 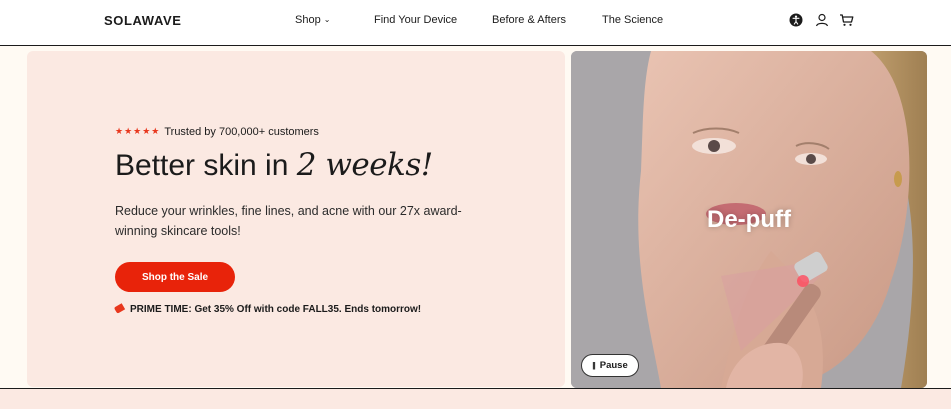 I want to click on nav-shop-label: Shop, so click(x=308, y=20).